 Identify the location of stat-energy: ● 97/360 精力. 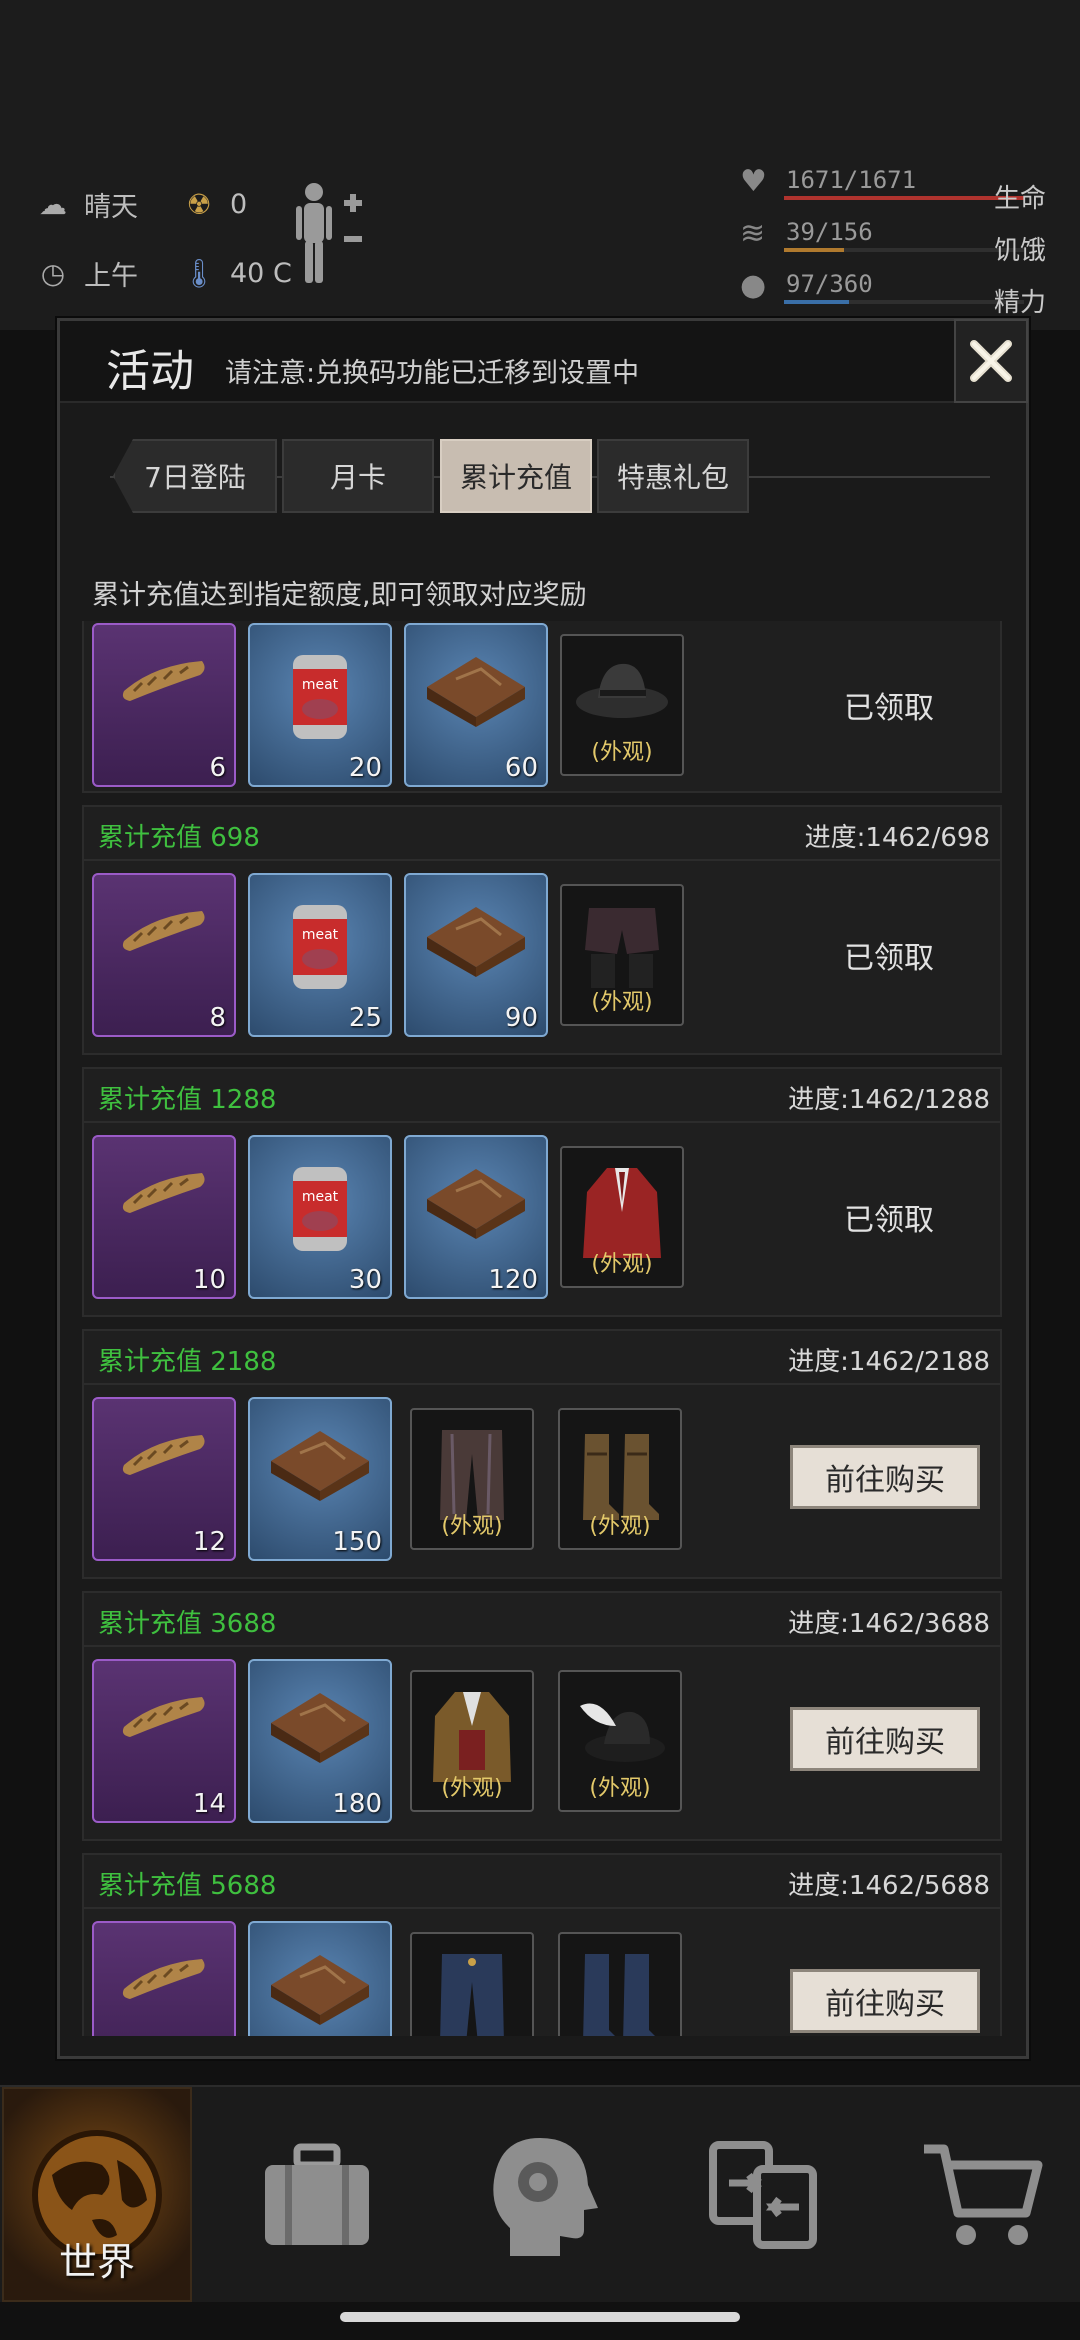
(900, 291).